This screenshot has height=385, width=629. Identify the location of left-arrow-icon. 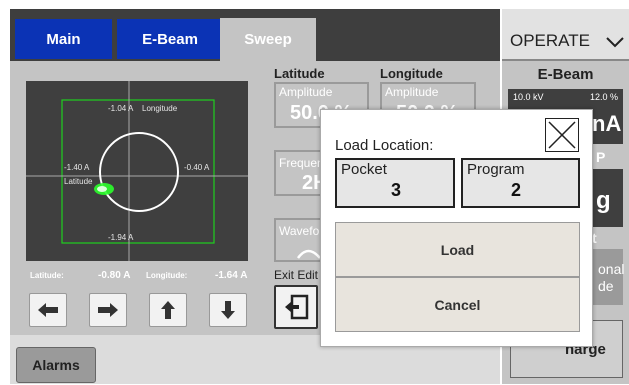
(48, 310).